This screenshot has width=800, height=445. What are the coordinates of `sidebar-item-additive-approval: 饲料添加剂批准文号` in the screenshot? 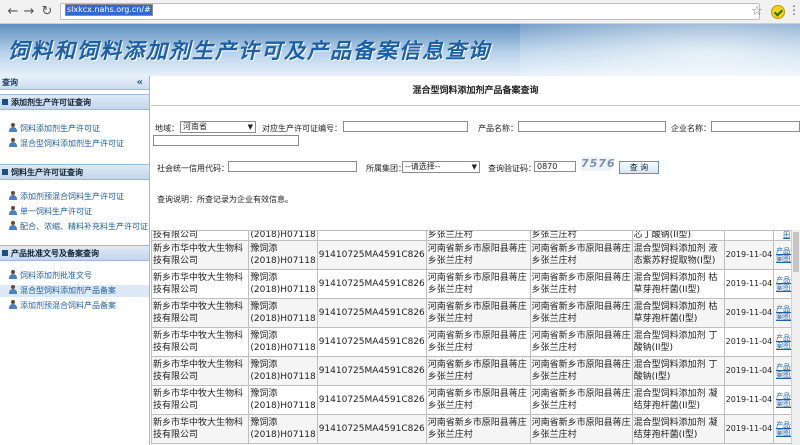 It's located at (74, 276).